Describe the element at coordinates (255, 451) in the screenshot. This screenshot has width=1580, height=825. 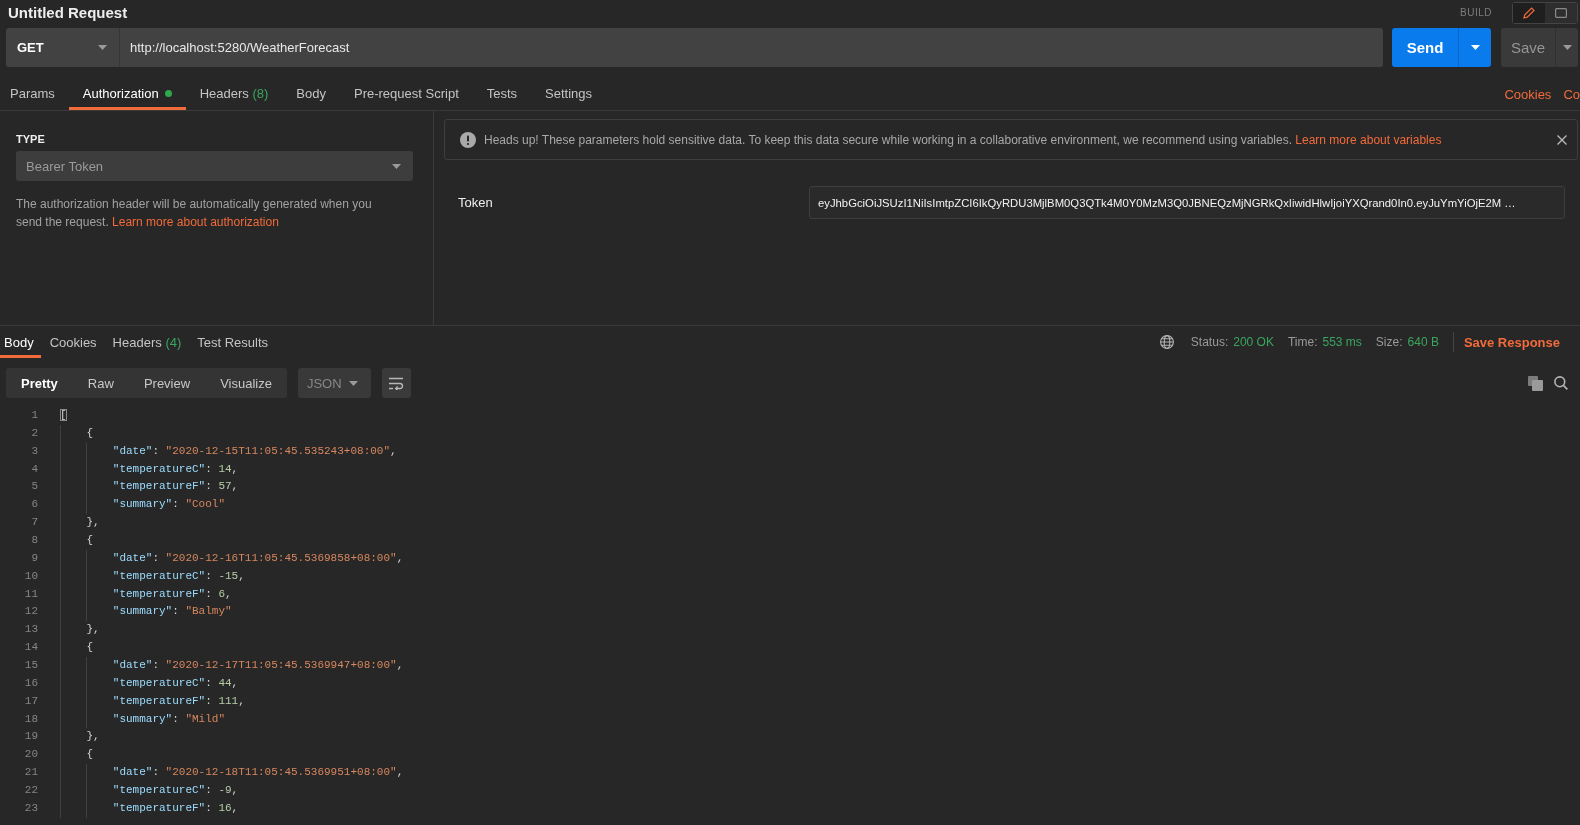
I see `code-line: "date": "2020-12-15T11:05:45.535243+08:00",` at that location.